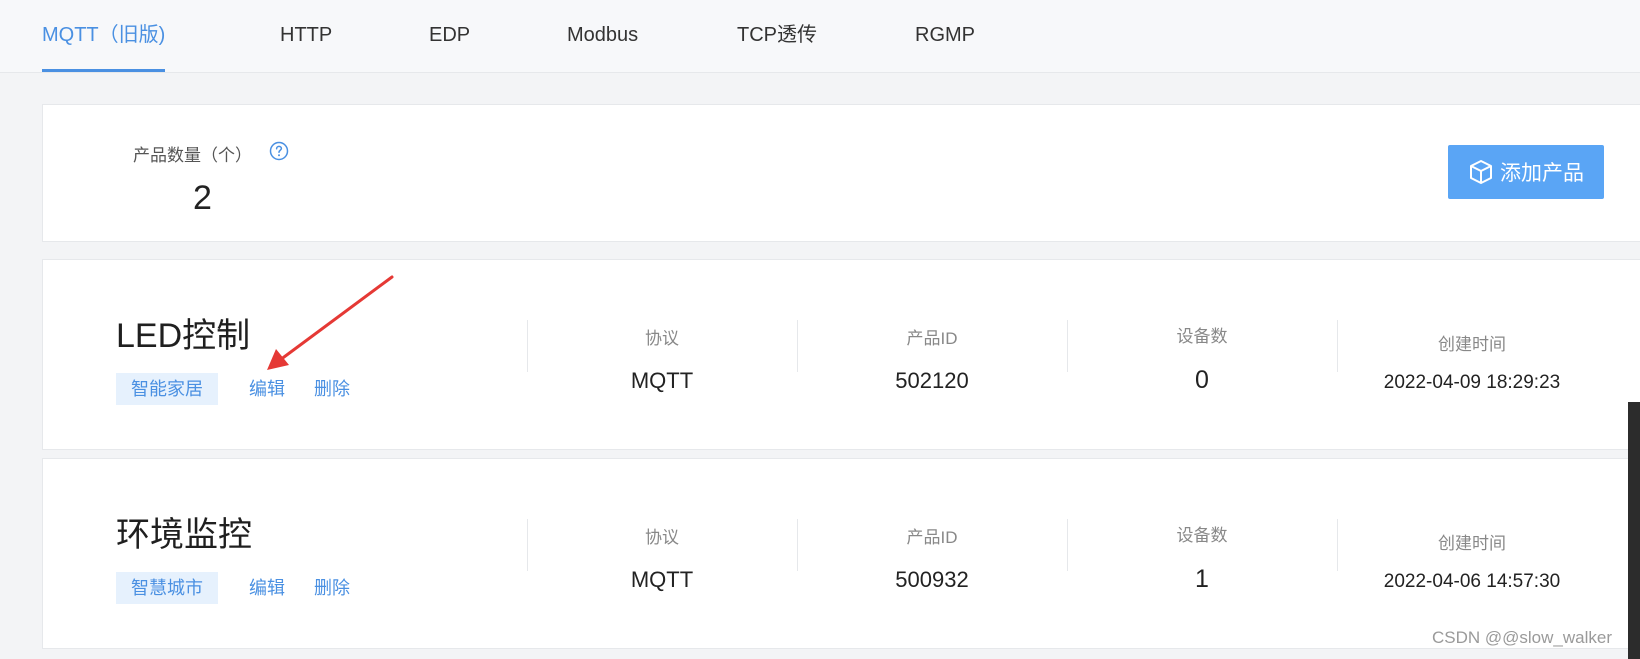 The width and height of the screenshot is (1640, 659). Describe the element at coordinates (167, 389) in the screenshot. I see `product-category-tag: 智能家居` at that location.